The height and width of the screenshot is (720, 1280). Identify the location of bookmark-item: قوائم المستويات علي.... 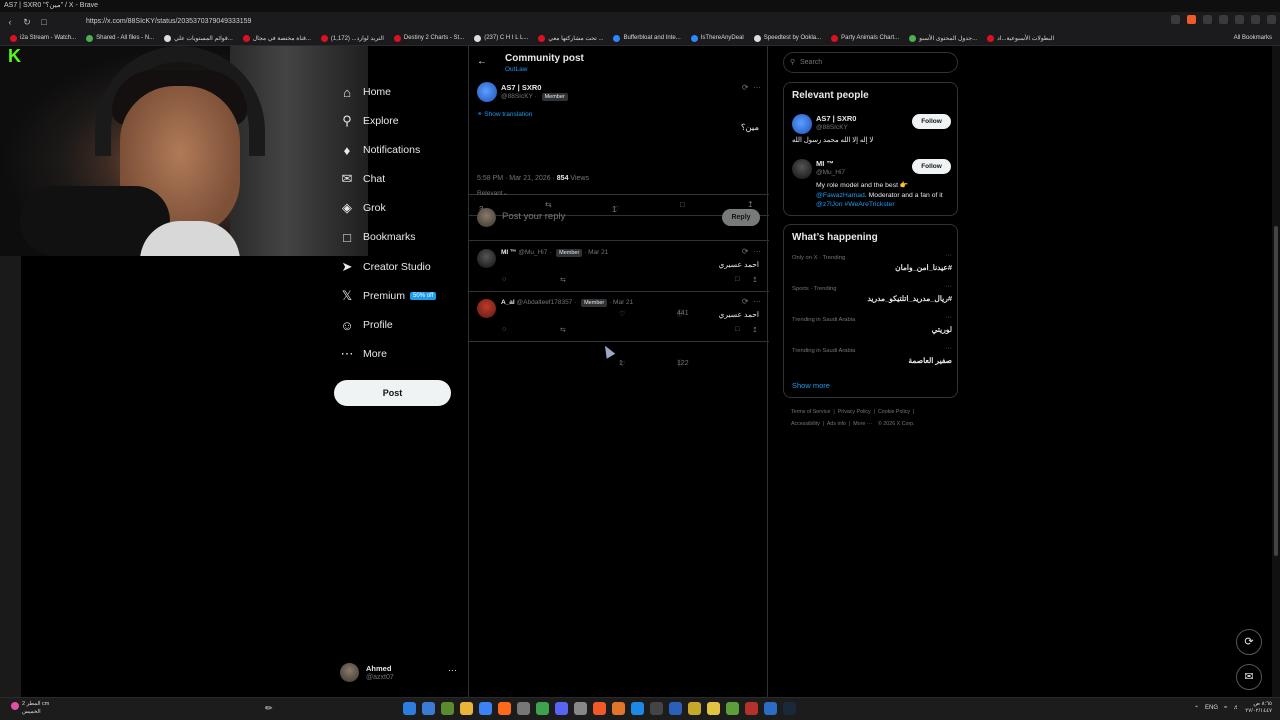
(198, 38).